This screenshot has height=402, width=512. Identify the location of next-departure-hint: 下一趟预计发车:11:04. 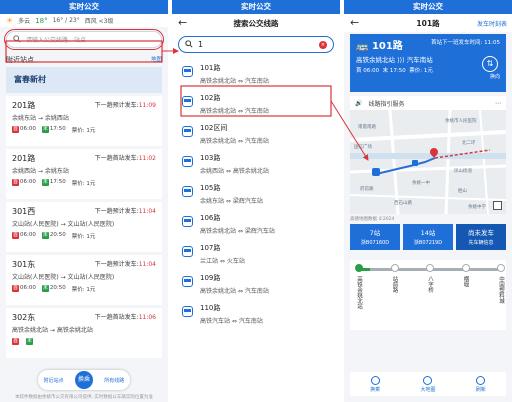
(125, 264).